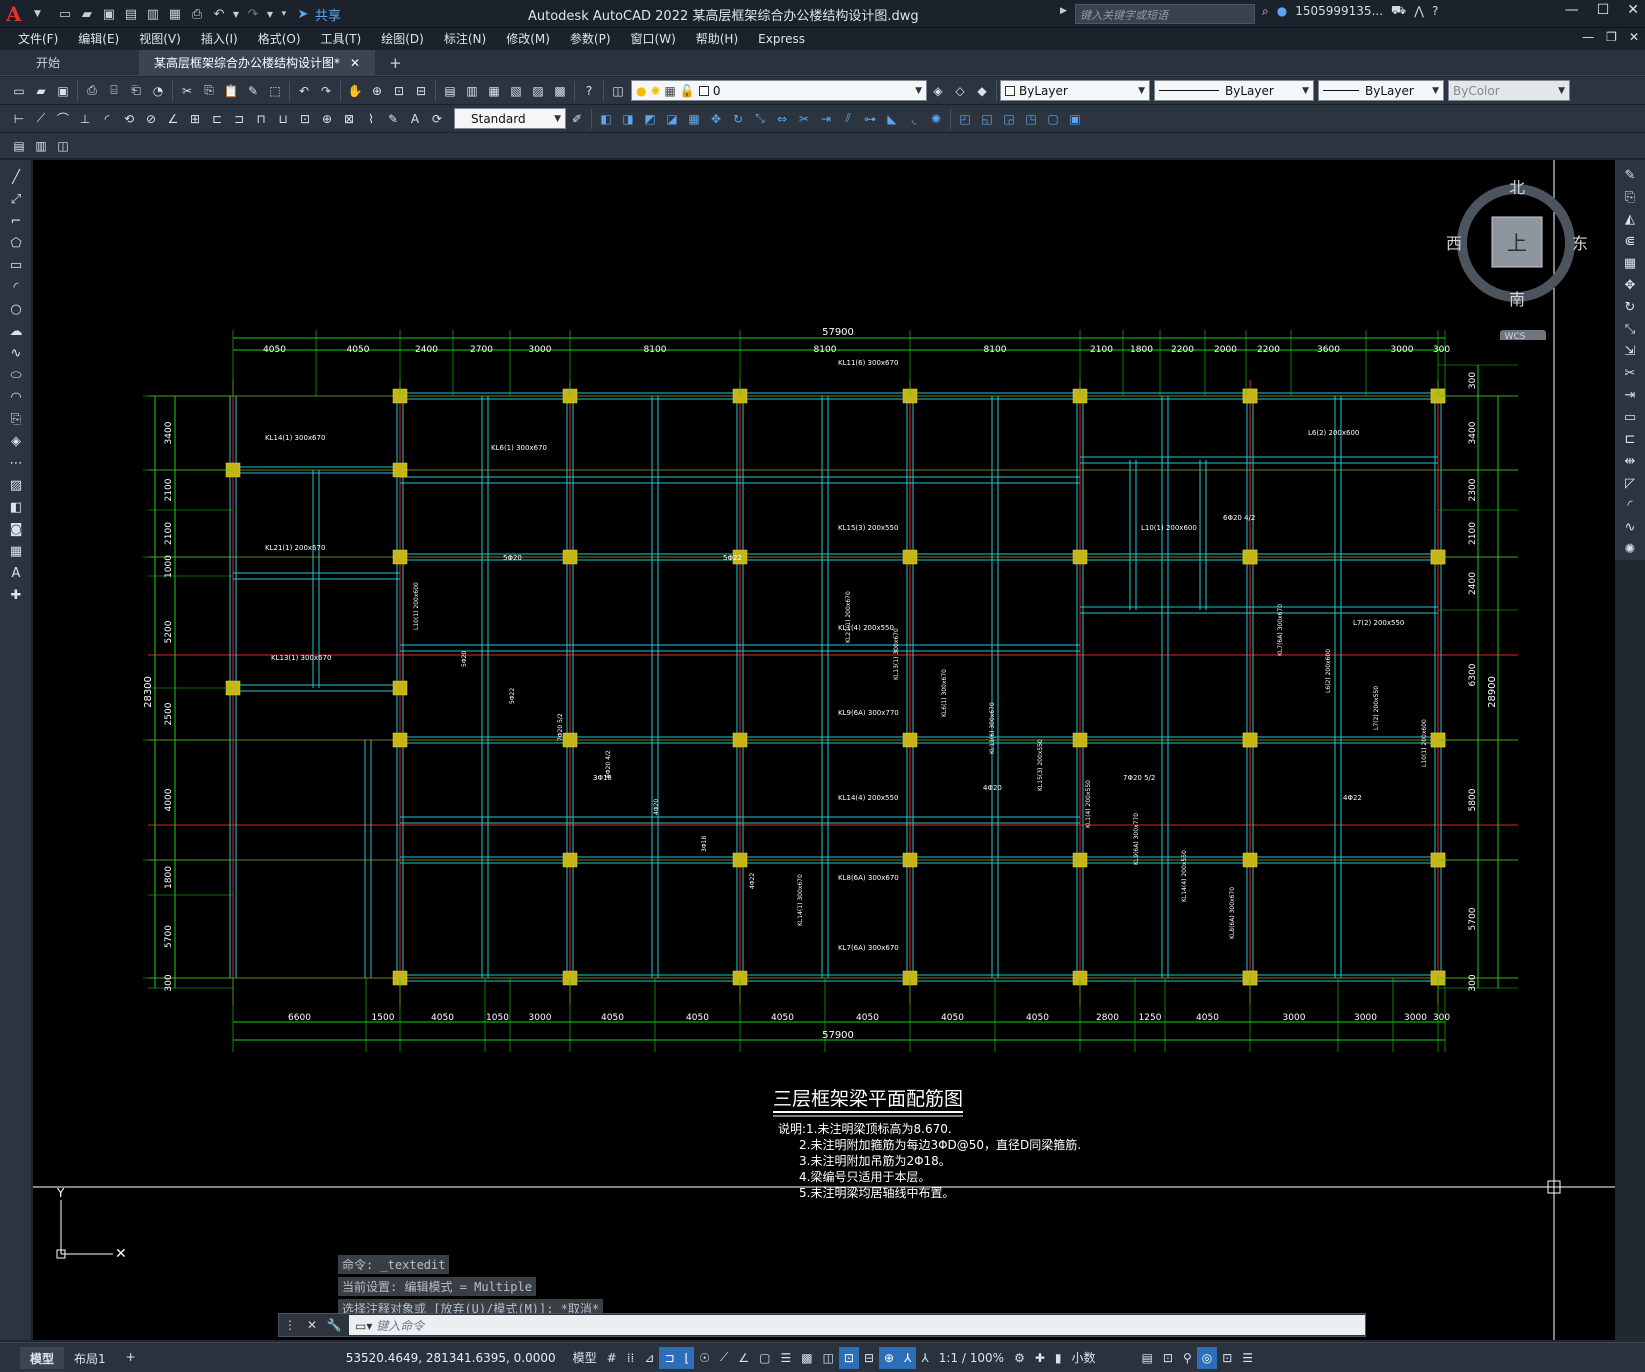  What do you see at coordinates (781, 39) in the screenshot?
I see `menu-express: Express` at bounding box center [781, 39].